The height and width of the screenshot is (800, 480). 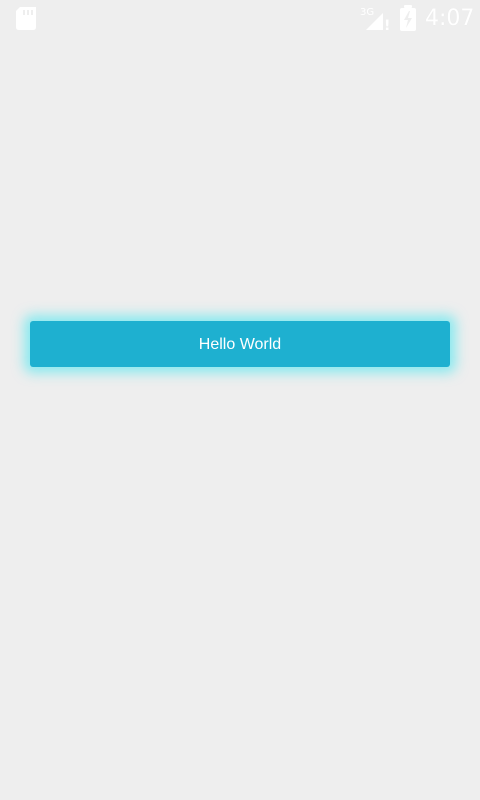 What do you see at coordinates (408, 18) in the screenshot?
I see `battery-charging-icon` at bounding box center [408, 18].